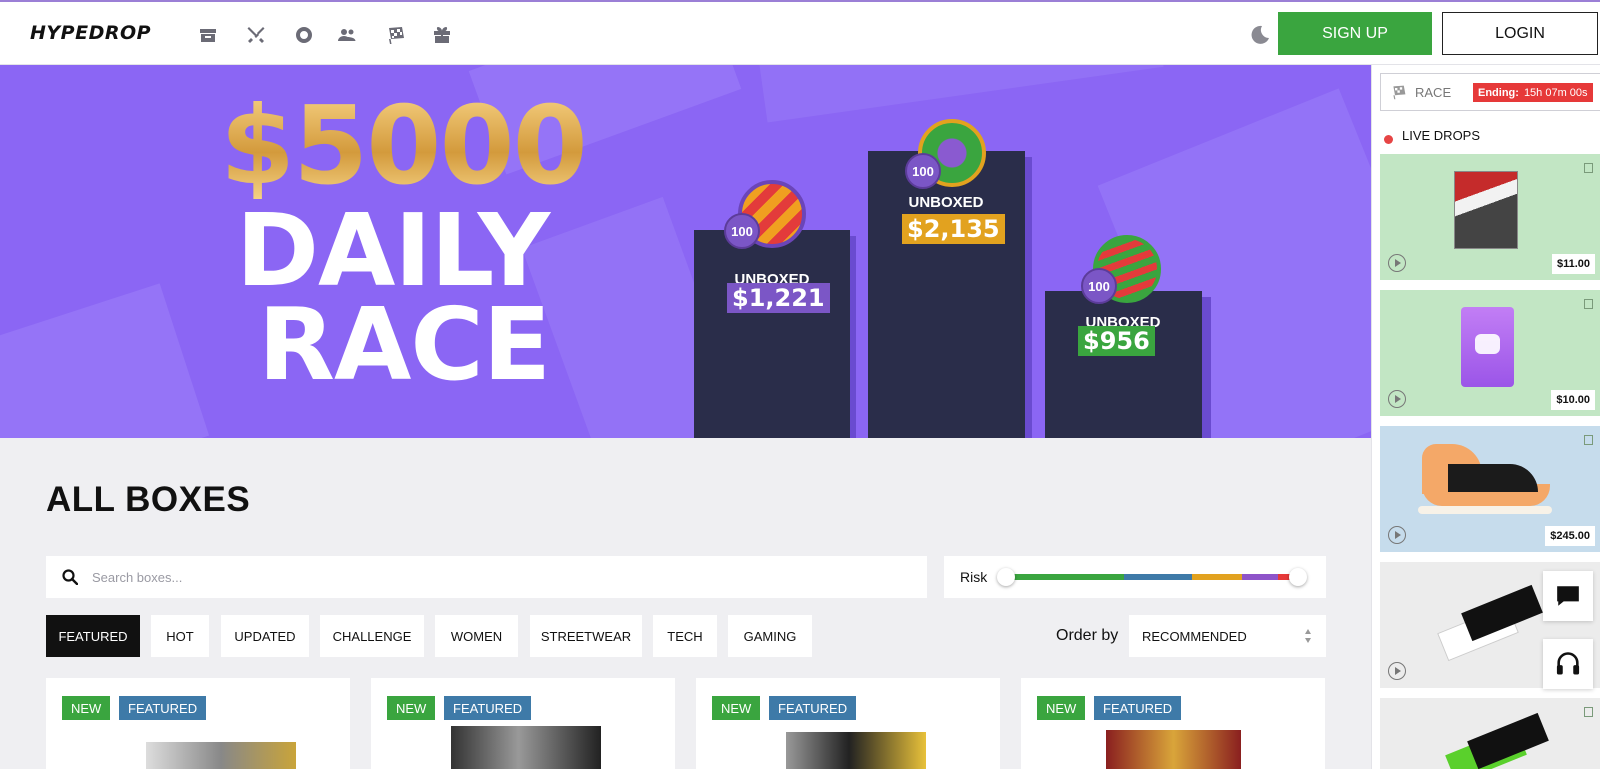 This screenshot has height=769, width=1600. I want to click on discord-nitro-card-image, so click(1487, 347).